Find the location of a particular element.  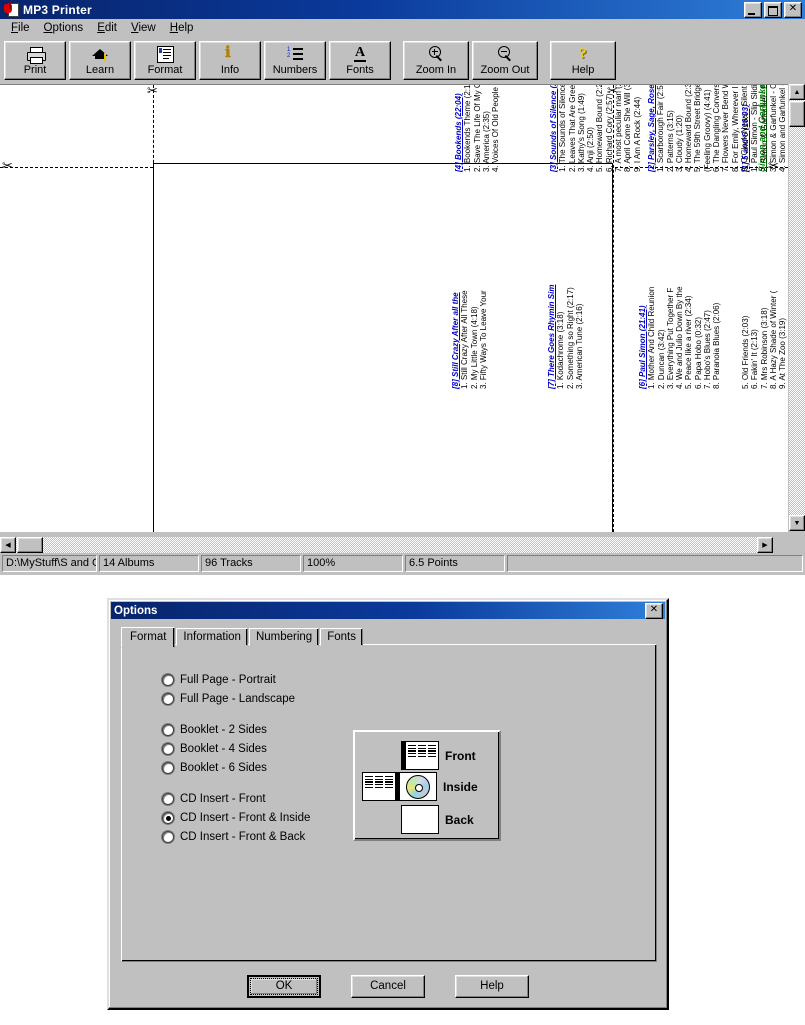

toolbar-button-numbers: 12 Numbers is located at coordinates (295, 60).